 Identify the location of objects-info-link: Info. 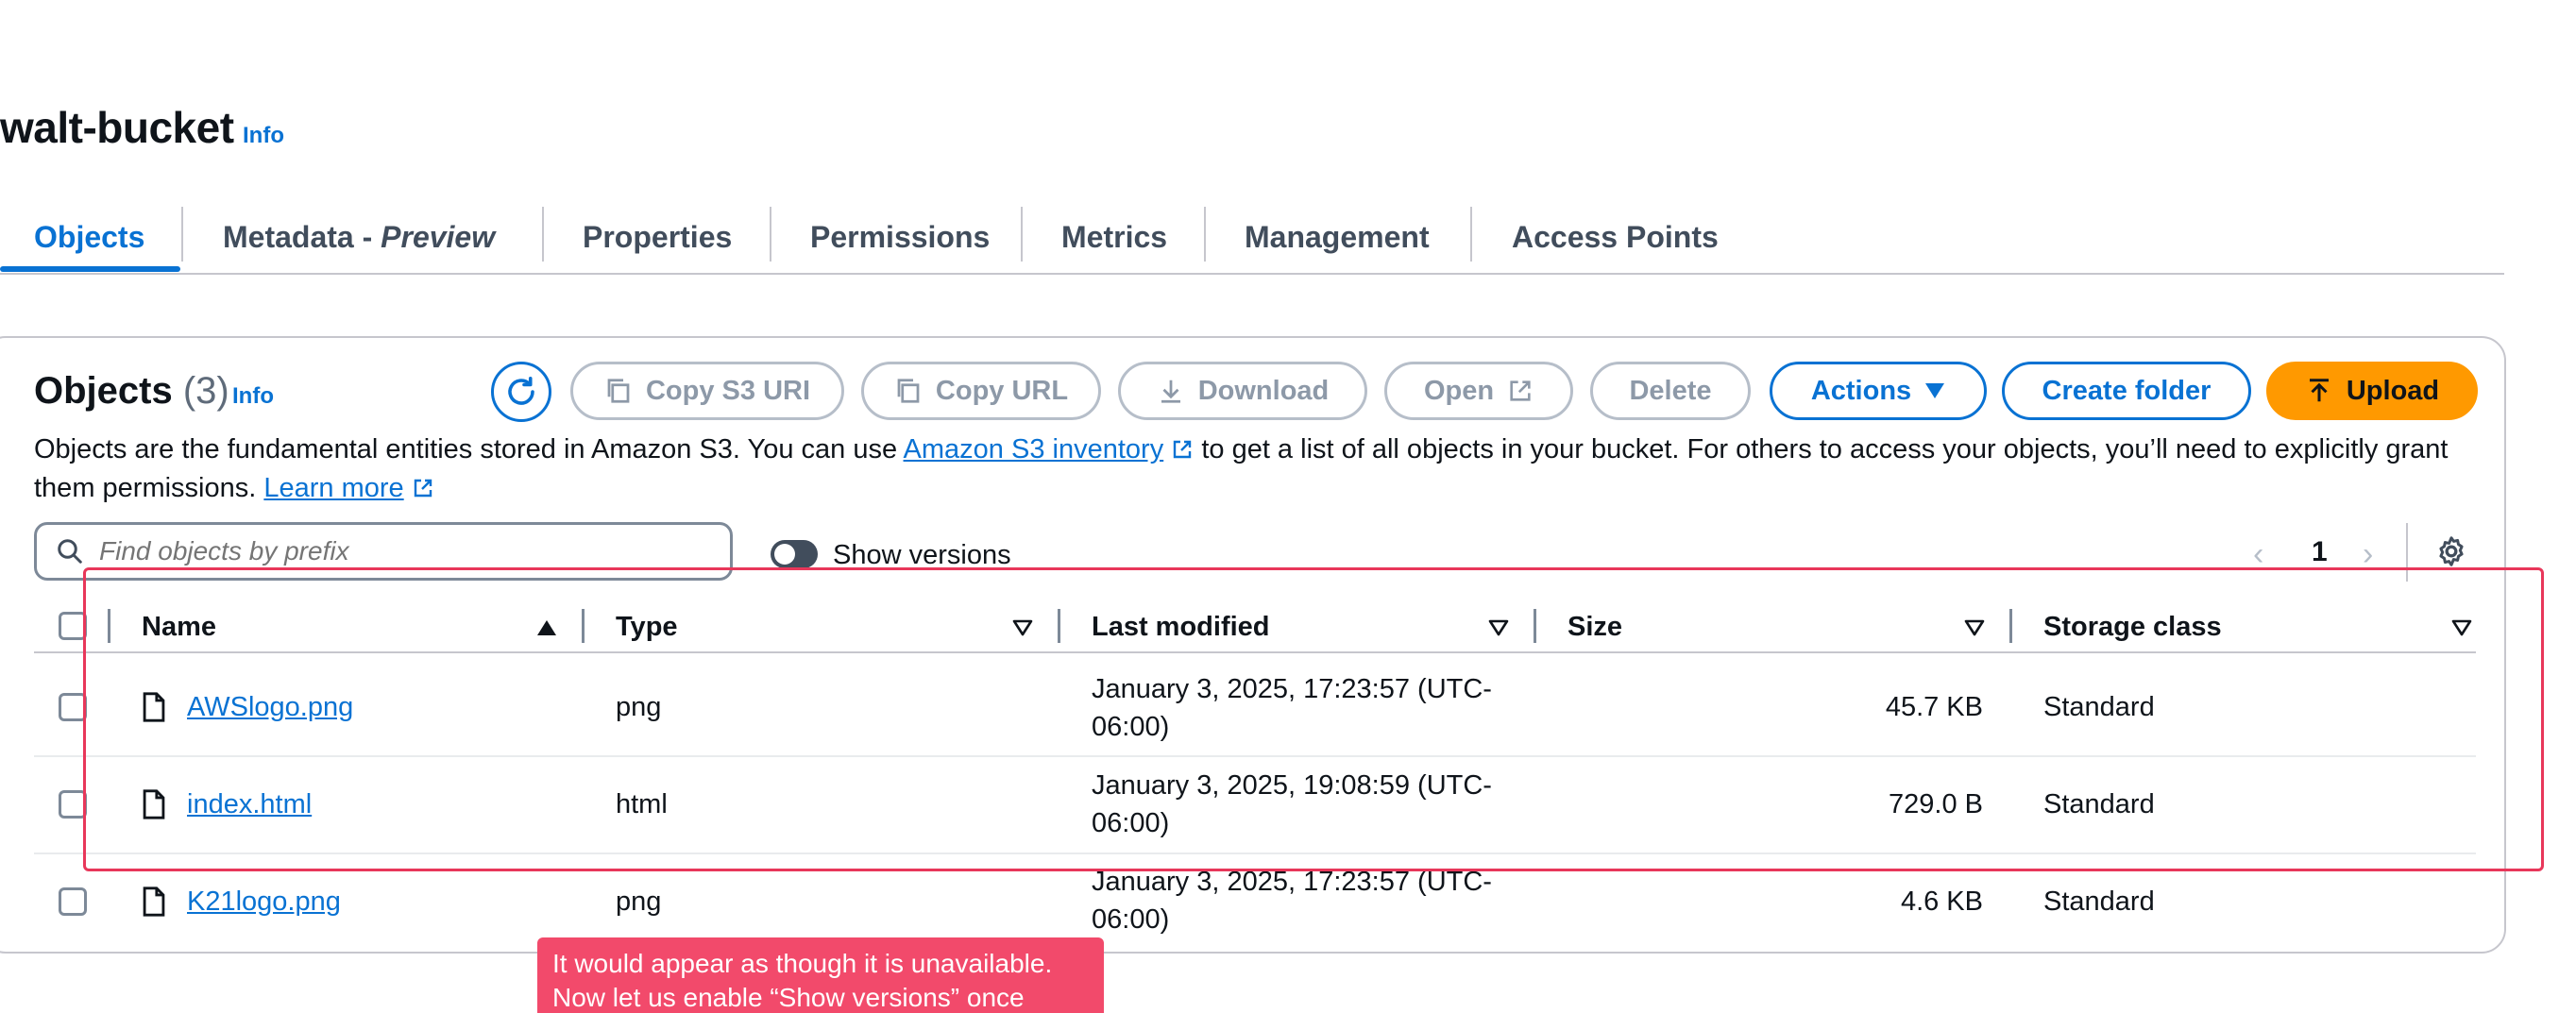
(253, 396).